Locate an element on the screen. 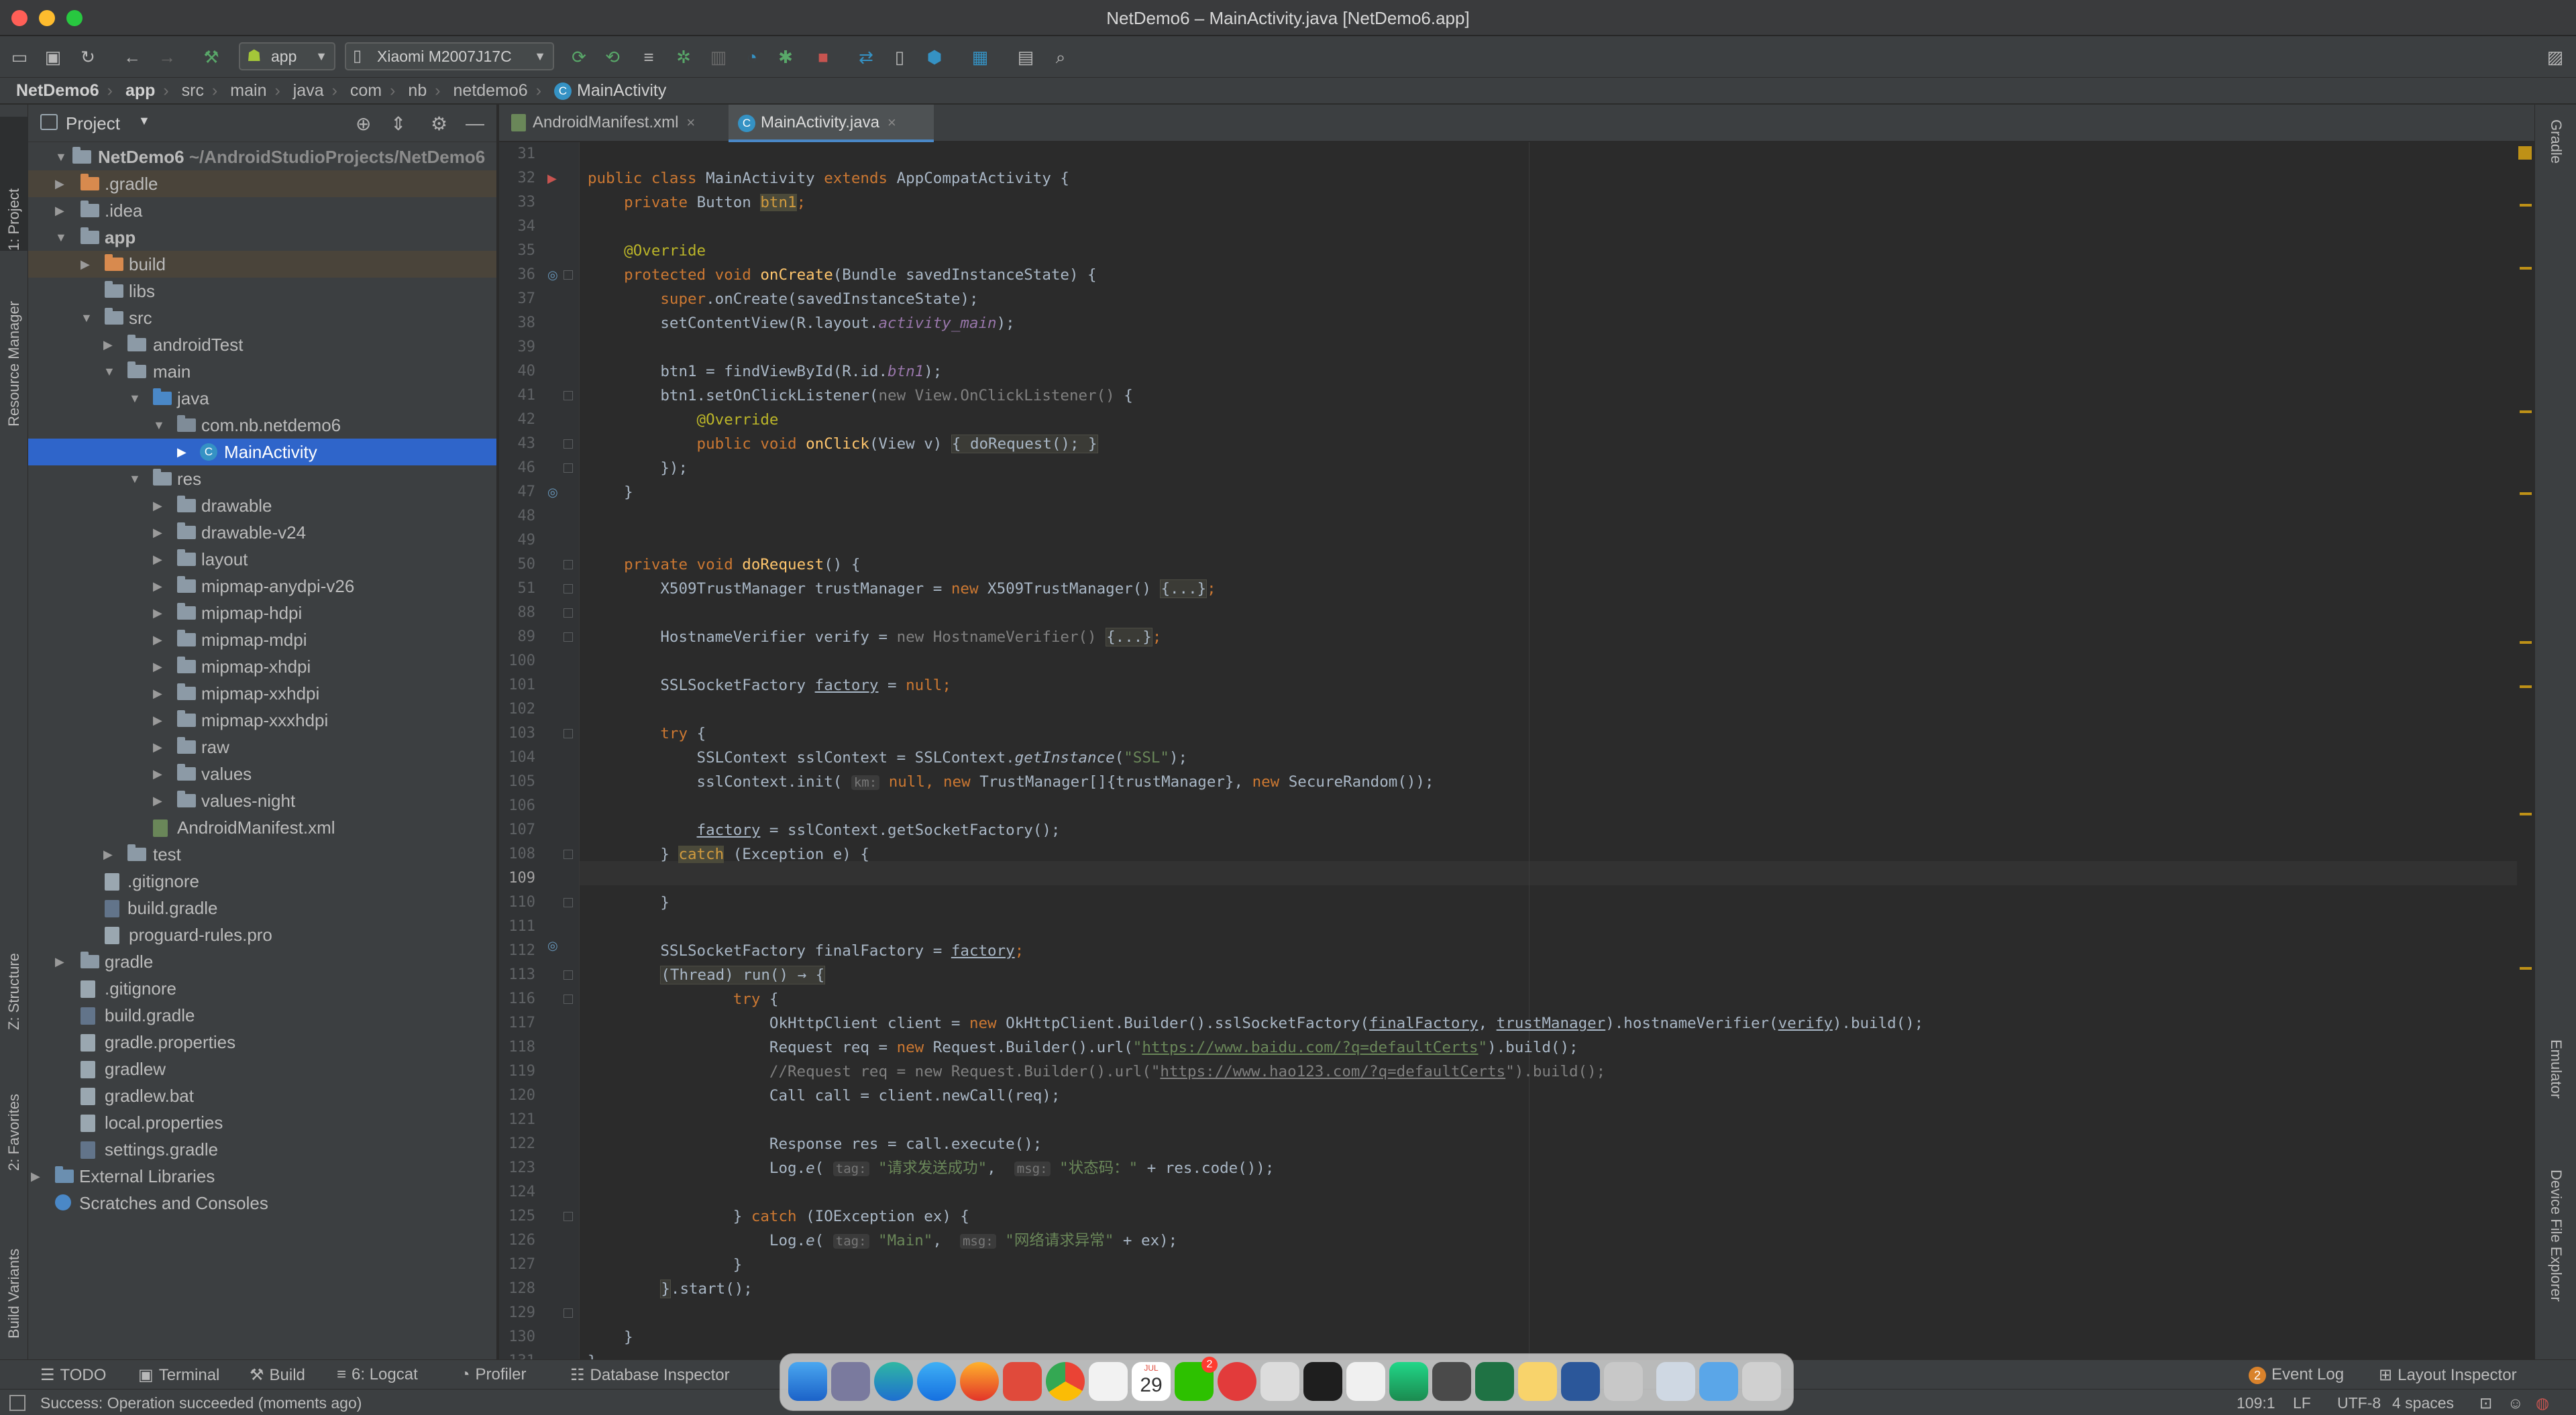 The height and width of the screenshot is (1415, 2576). tab-project: 1: Project is located at coordinates (14, 184).